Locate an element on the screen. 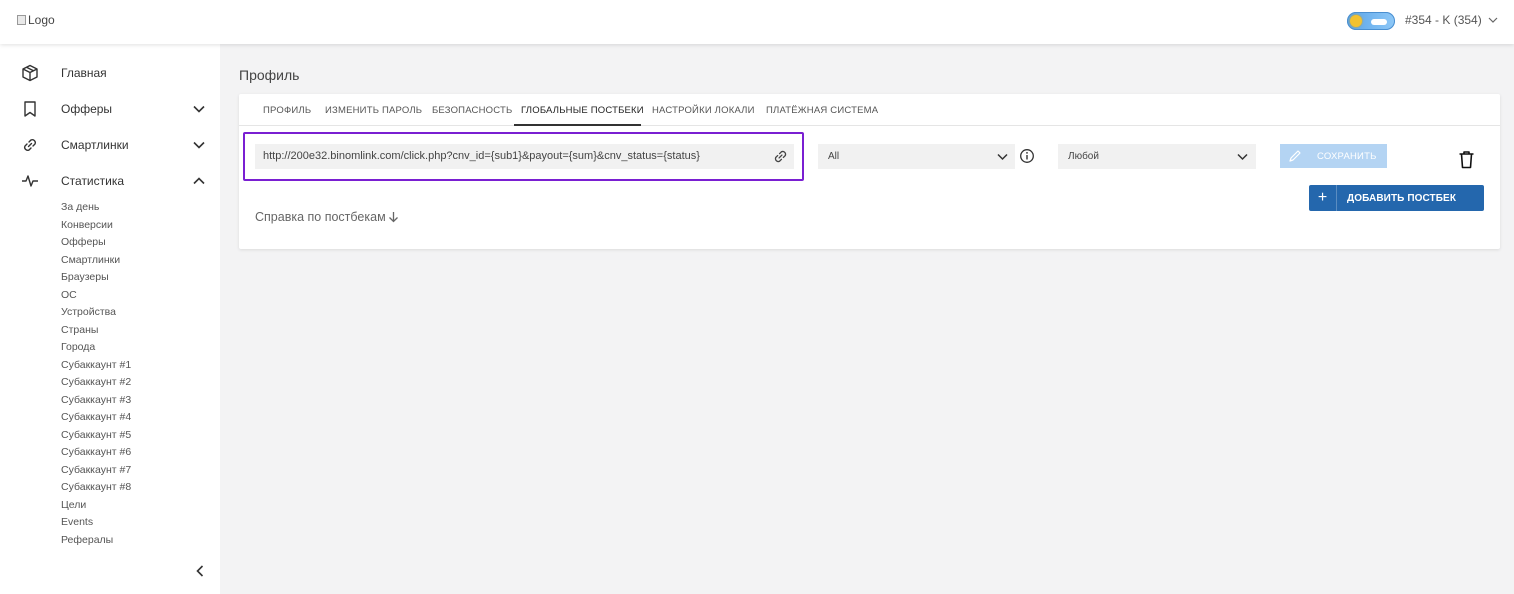  account-label: #354 - K (354) is located at coordinates (1443, 20).